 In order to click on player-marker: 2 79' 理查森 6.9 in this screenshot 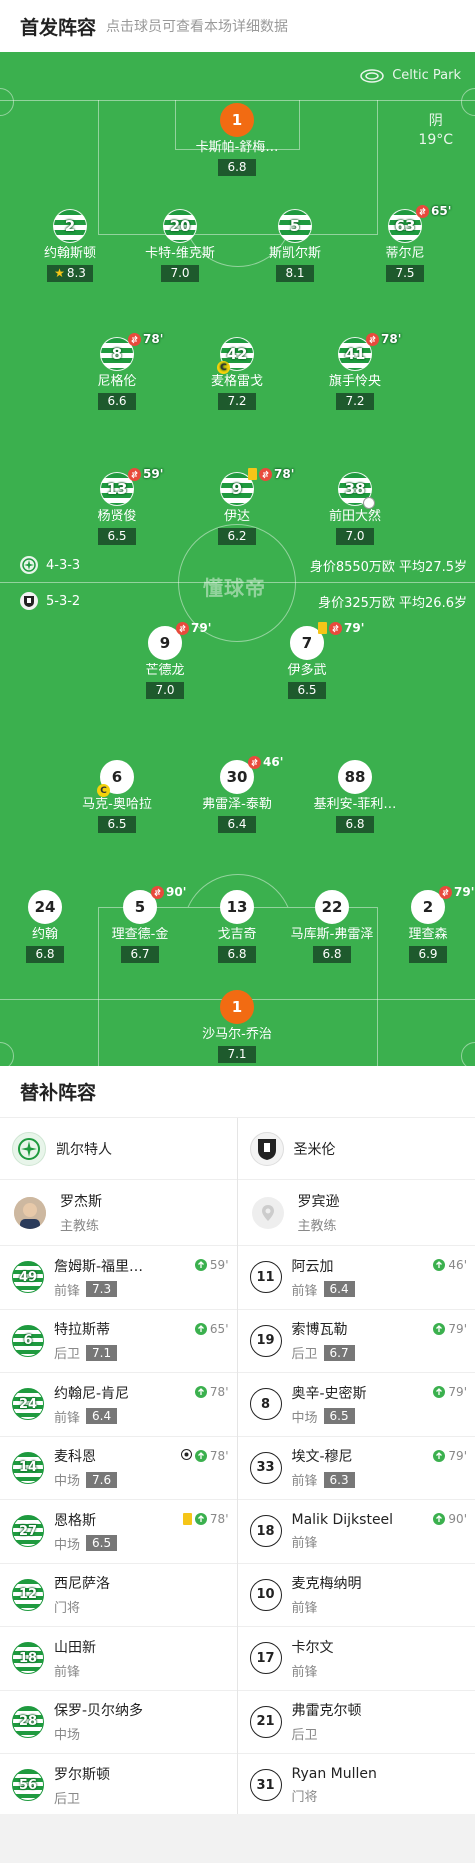, I will do `click(426, 924)`.